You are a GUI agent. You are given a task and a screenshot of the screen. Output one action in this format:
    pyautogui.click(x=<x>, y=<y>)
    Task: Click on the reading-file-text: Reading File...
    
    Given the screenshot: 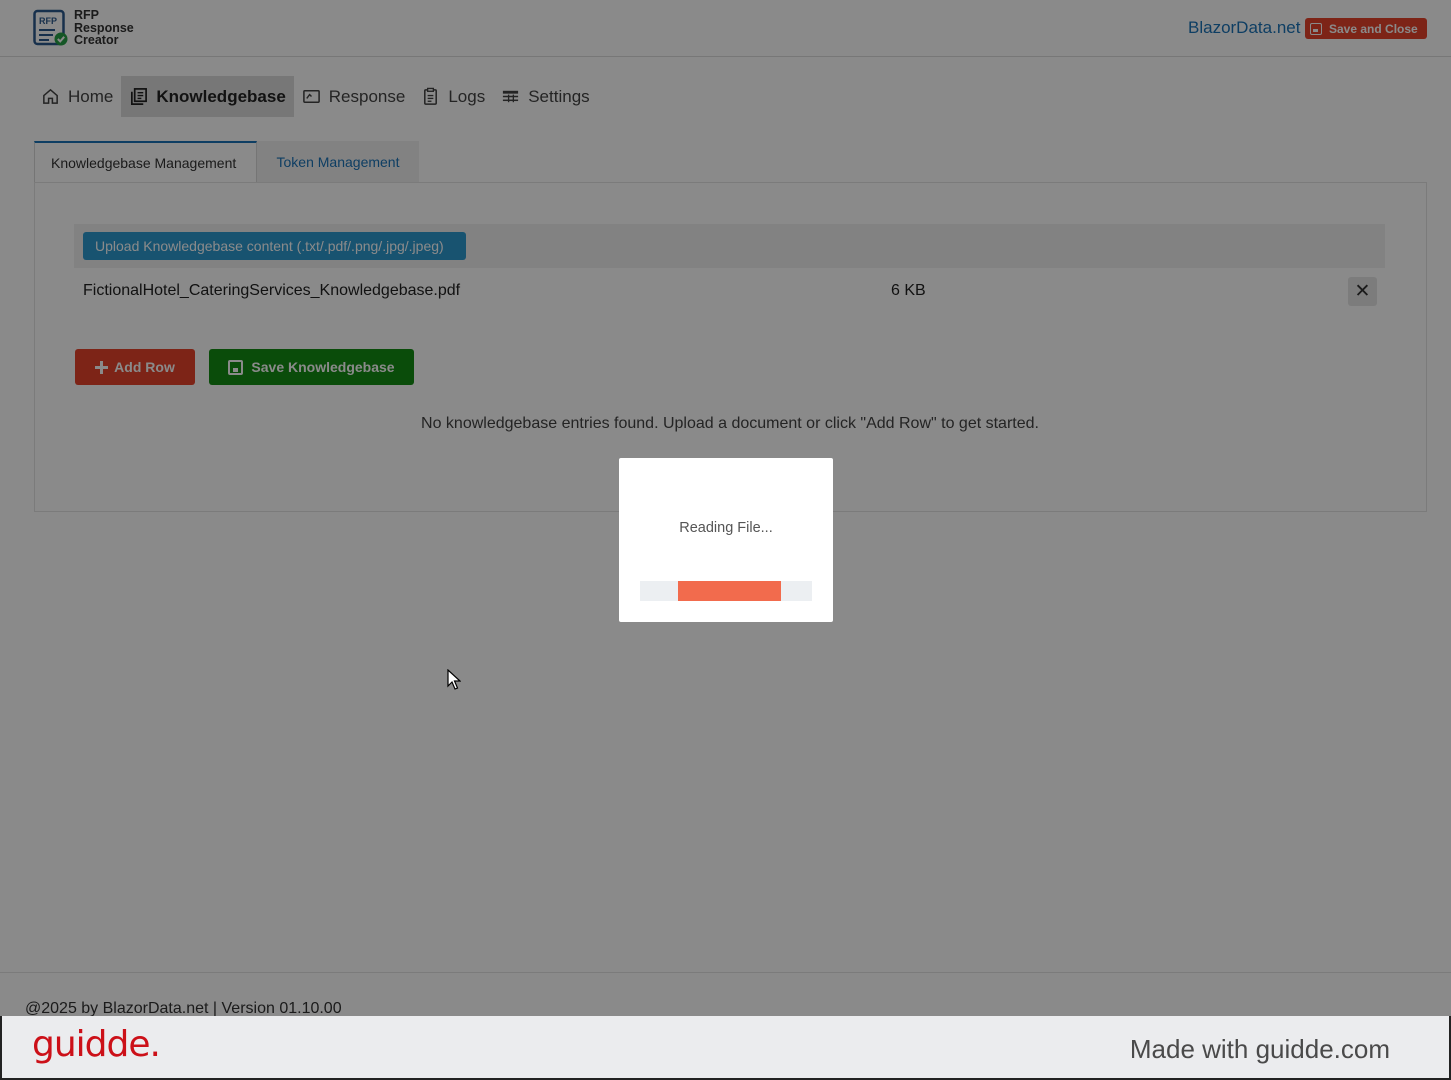 What is the action you would take?
    pyautogui.click(x=726, y=528)
    